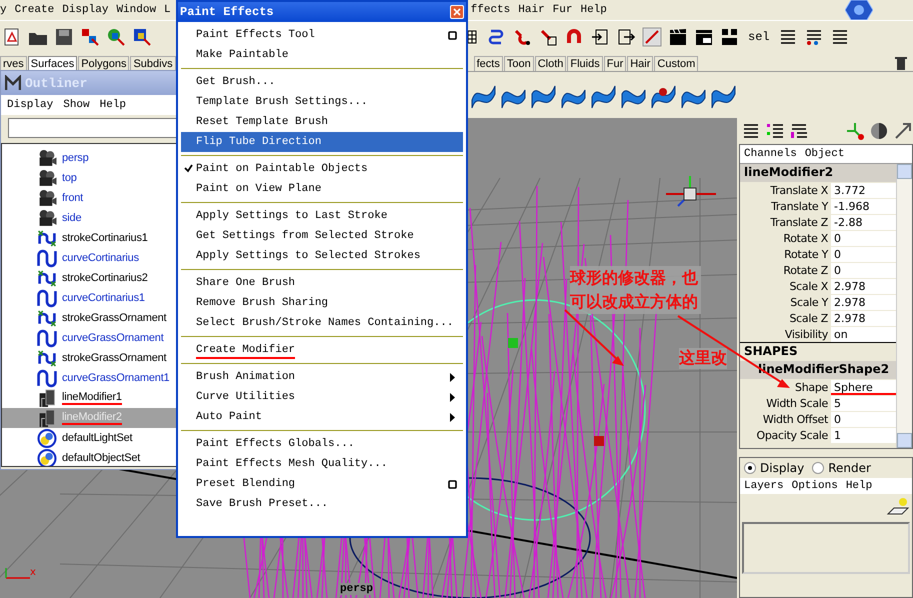  What do you see at coordinates (357, 589) in the screenshot?
I see `camera-label: persp` at bounding box center [357, 589].